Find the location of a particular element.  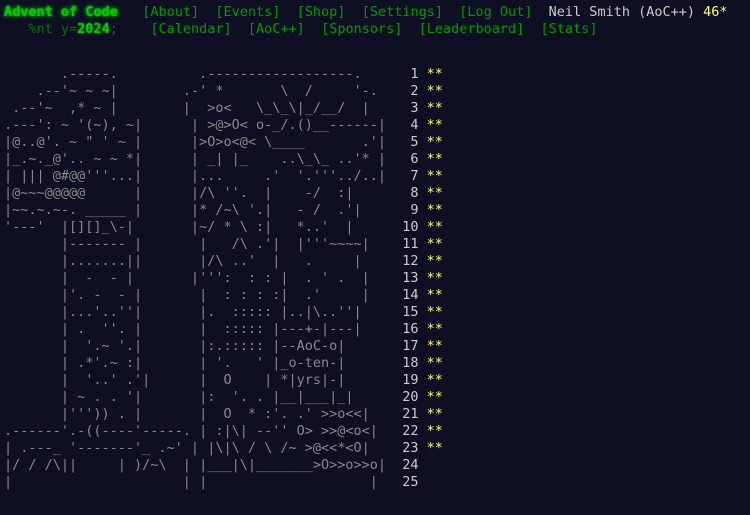

calendar-day-25: | | | | 25 is located at coordinates (223, 482).